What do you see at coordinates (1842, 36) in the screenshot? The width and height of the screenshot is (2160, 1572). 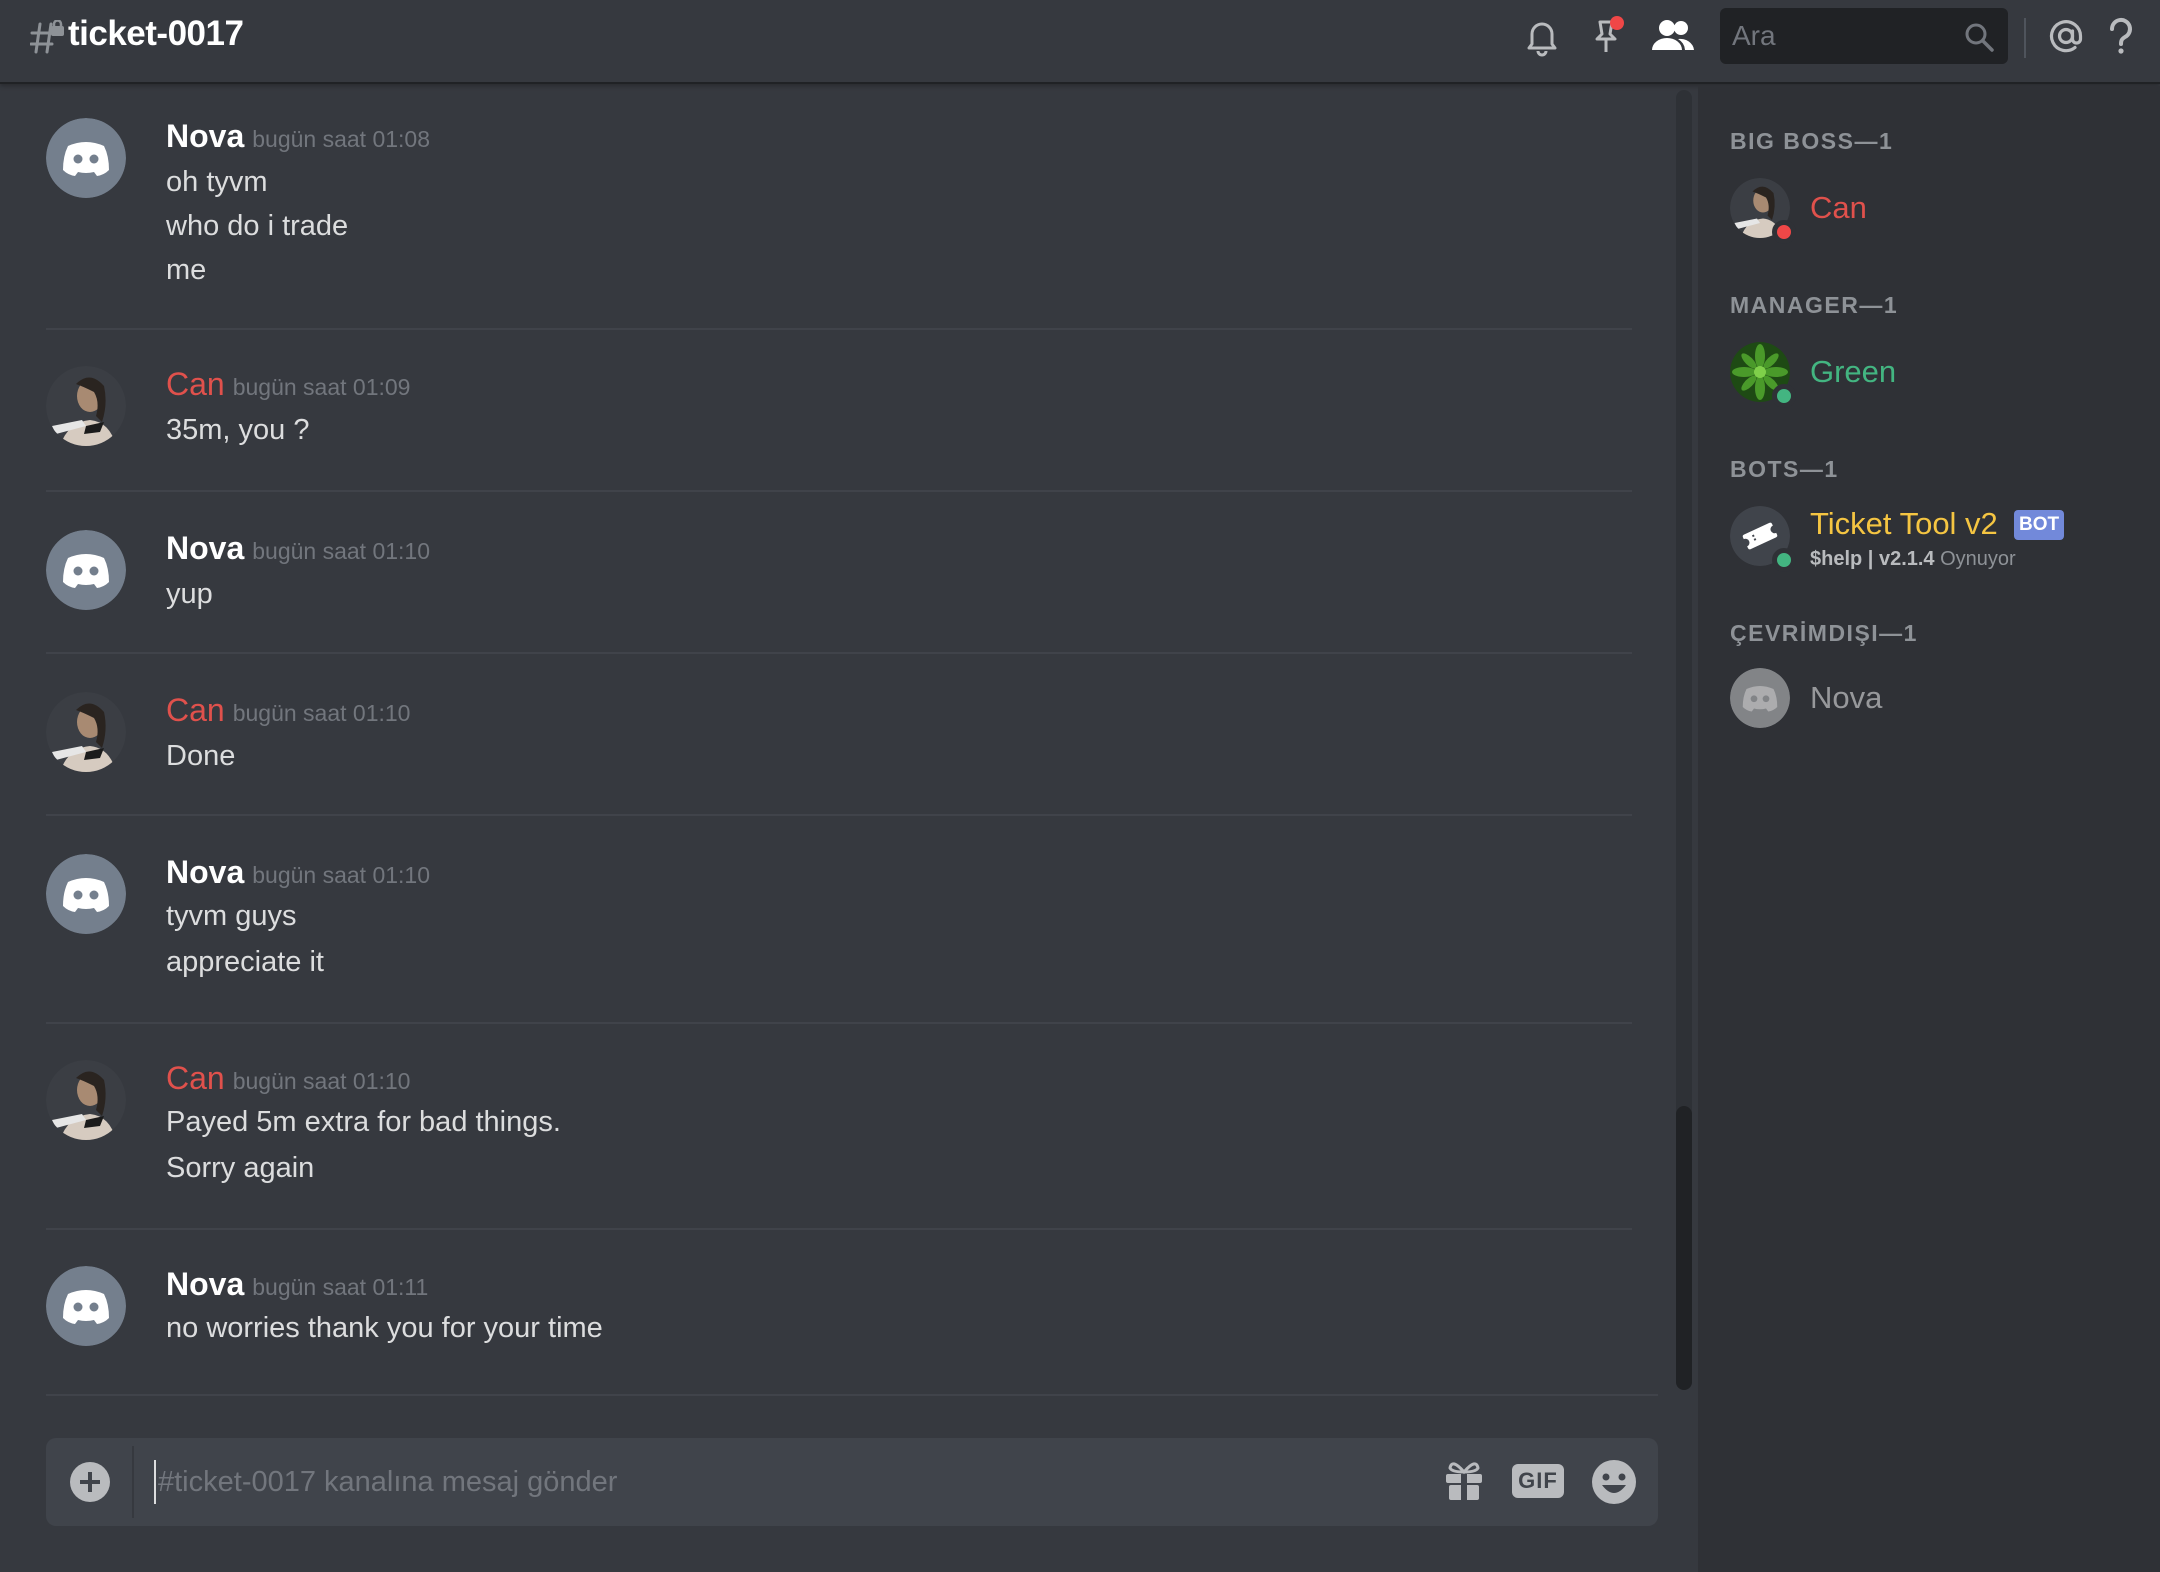 I see `search-input` at bounding box center [1842, 36].